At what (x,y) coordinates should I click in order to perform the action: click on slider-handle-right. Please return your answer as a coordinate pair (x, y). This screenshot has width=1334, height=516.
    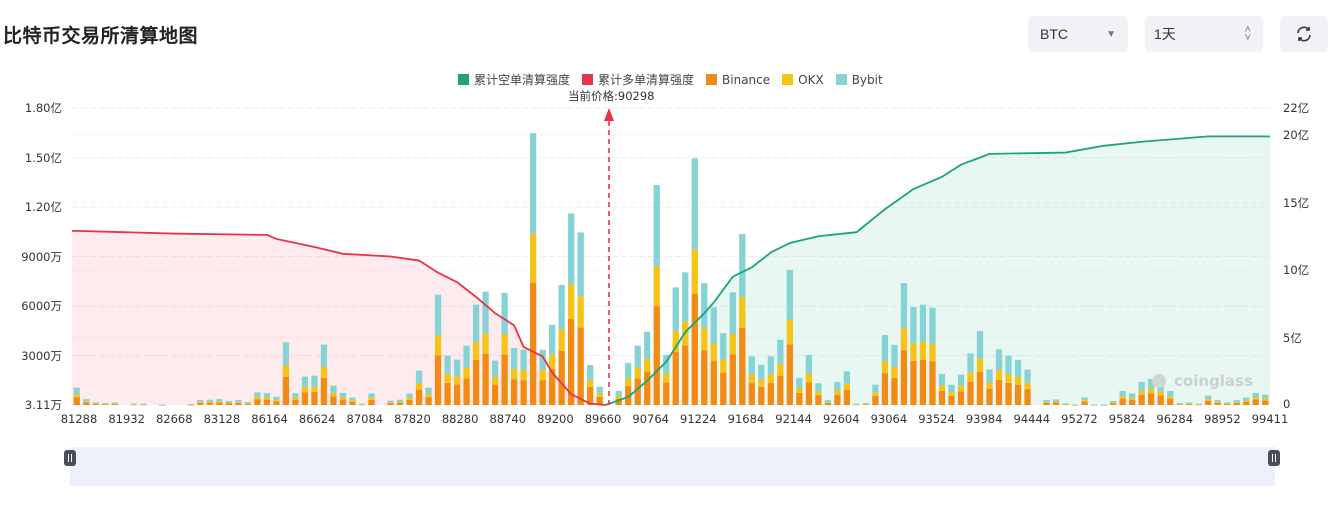
    Looking at the image, I should click on (1274, 458).